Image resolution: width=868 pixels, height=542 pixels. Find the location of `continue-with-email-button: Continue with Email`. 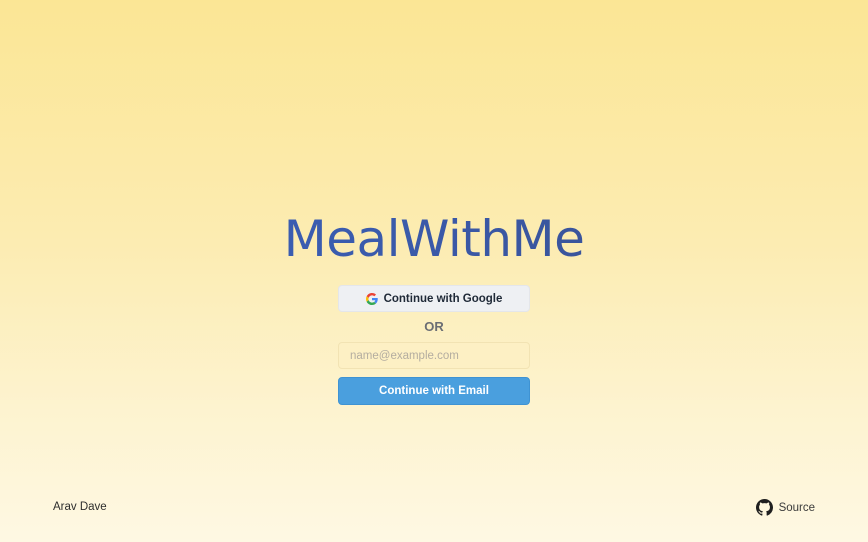

continue-with-email-button: Continue with Email is located at coordinates (434, 391).